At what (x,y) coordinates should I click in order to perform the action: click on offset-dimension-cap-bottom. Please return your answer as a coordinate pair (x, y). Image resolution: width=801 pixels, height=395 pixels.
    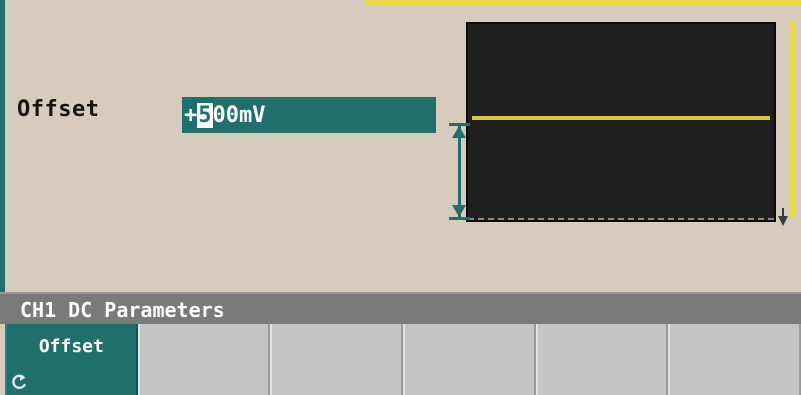
    Looking at the image, I should click on (459, 218).